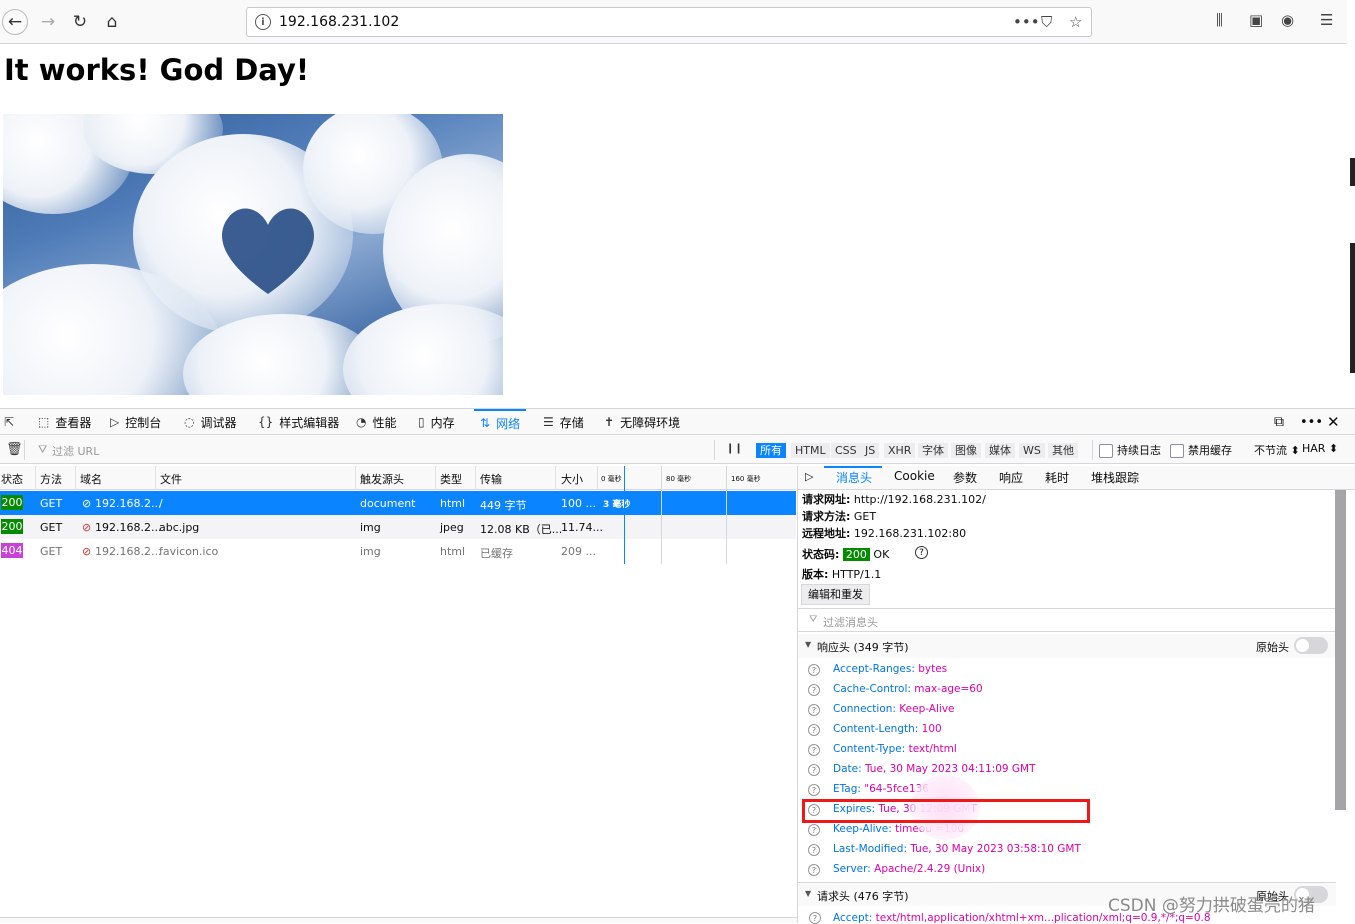 This screenshot has width=1355, height=924. Describe the element at coordinates (253, 254) in the screenshot. I see `heart-cloud-image` at that location.